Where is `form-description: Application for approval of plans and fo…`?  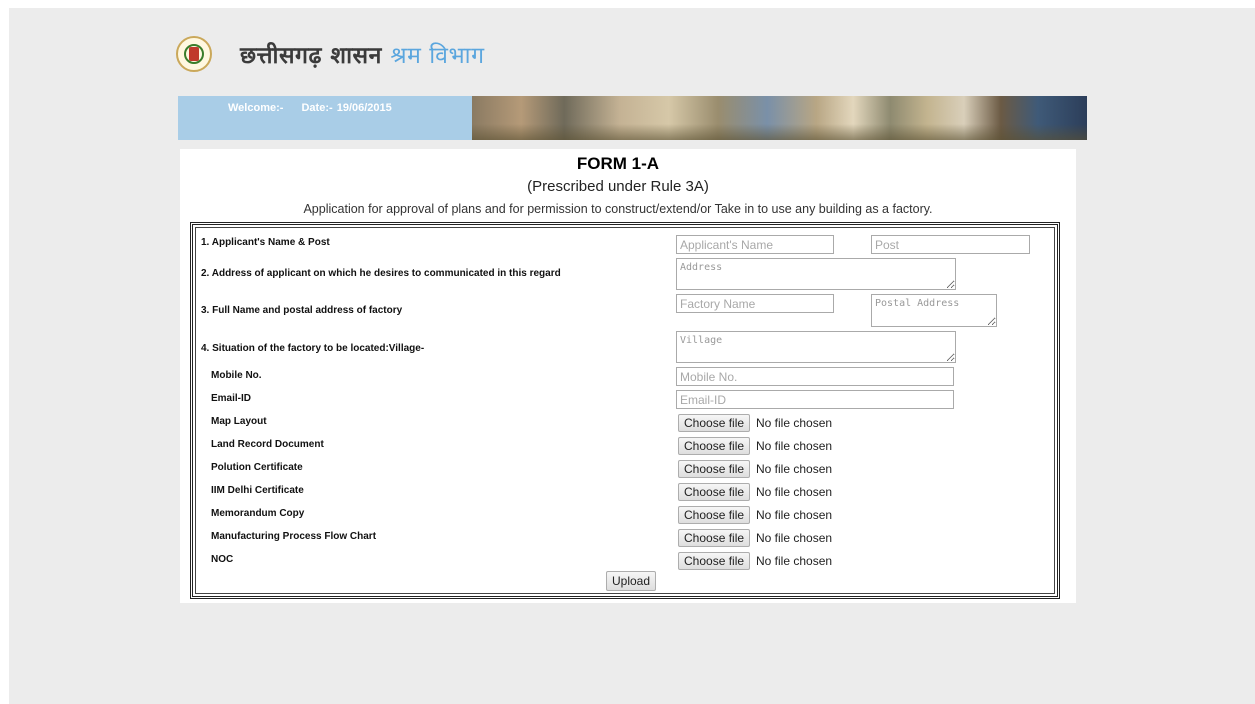 form-description: Application for approval of plans and fo… is located at coordinates (618, 209).